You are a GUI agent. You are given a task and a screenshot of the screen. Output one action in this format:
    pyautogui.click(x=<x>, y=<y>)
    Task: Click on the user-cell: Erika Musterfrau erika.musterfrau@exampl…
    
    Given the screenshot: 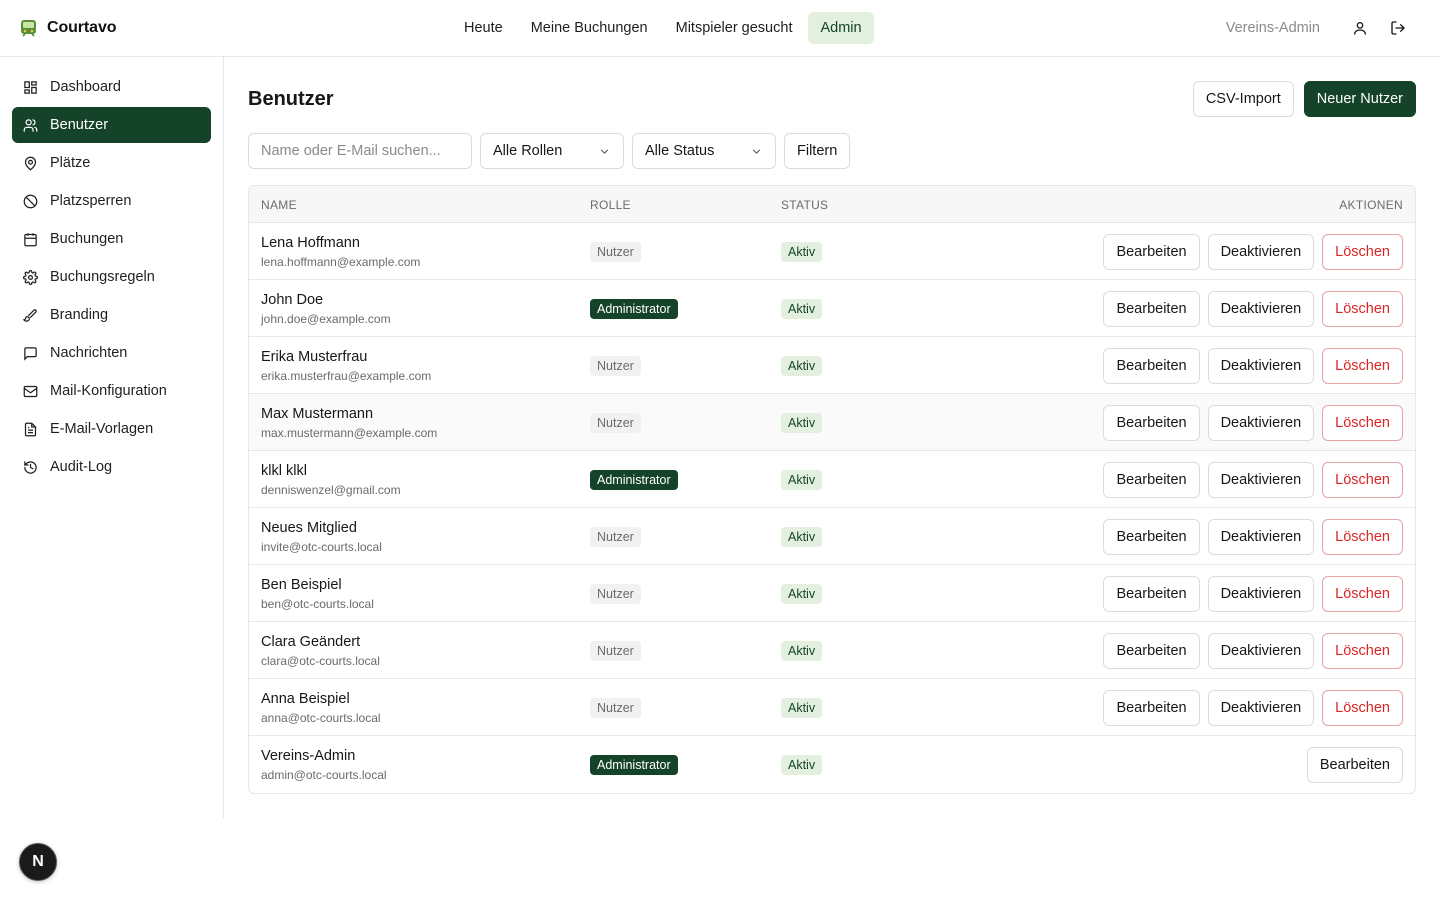 What is the action you would take?
    pyautogui.click(x=346, y=366)
    